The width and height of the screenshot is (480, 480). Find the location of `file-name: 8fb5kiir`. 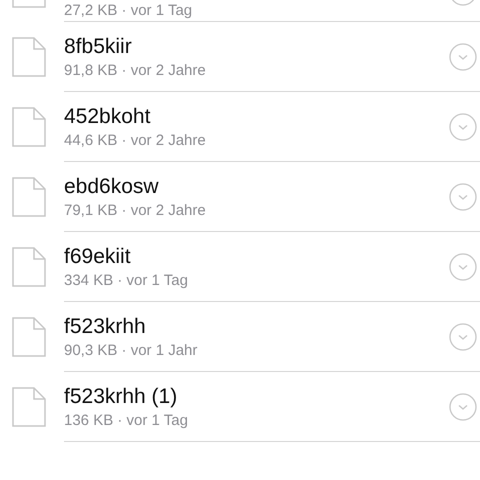

file-name: 8fb5kiir is located at coordinates (98, 47).